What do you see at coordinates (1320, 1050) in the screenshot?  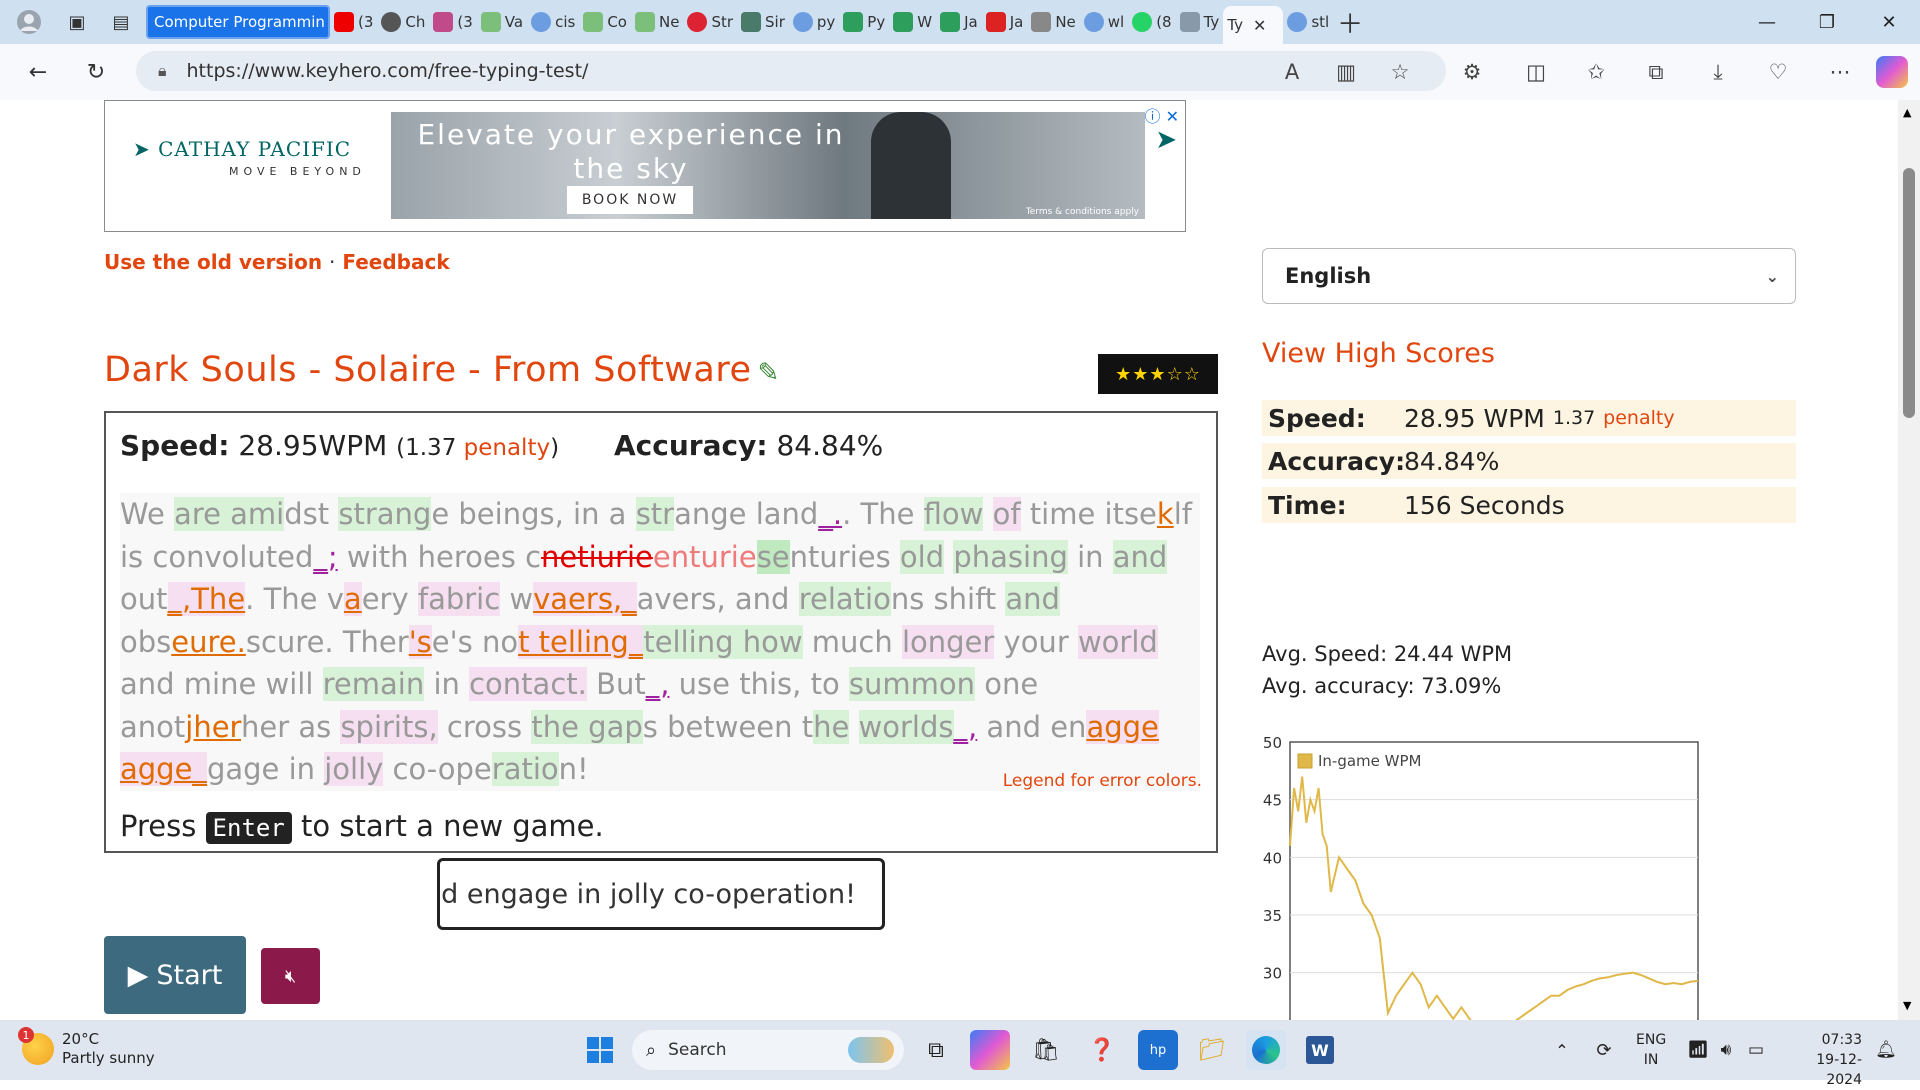 I see `word-icon: W` at bounding box center [1320, 1050].